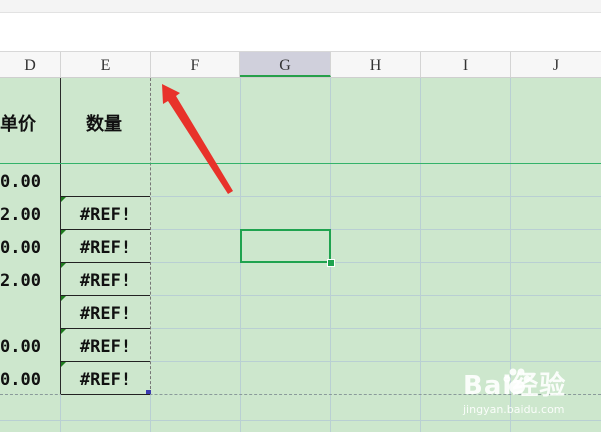 This screenshot has width=601, height=432. Describe the element at coordinates (514, 409) in the screenshot. I see `watermark-url: jingyan.baidu.com` at that location.